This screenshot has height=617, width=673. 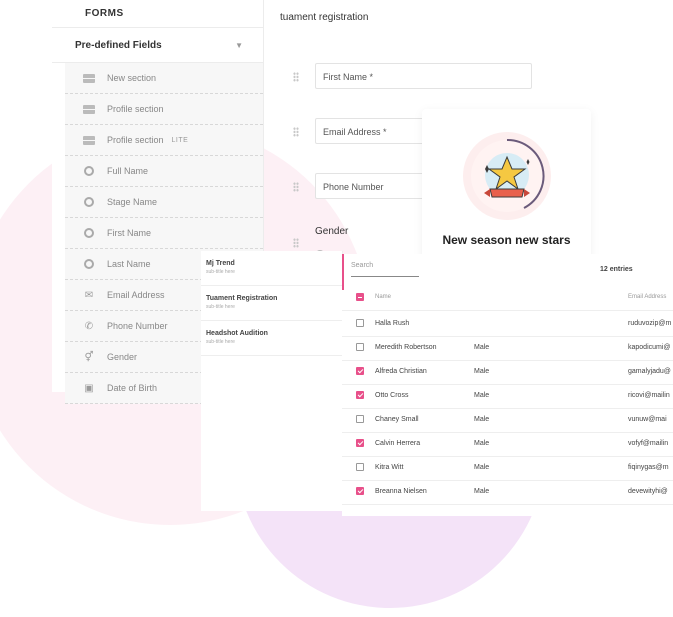 What do you see at coordinates (118, 45) in the screenshot?
I see `predefined-fields-label: Pre-defined Fields` at bounding box center [118, 45].